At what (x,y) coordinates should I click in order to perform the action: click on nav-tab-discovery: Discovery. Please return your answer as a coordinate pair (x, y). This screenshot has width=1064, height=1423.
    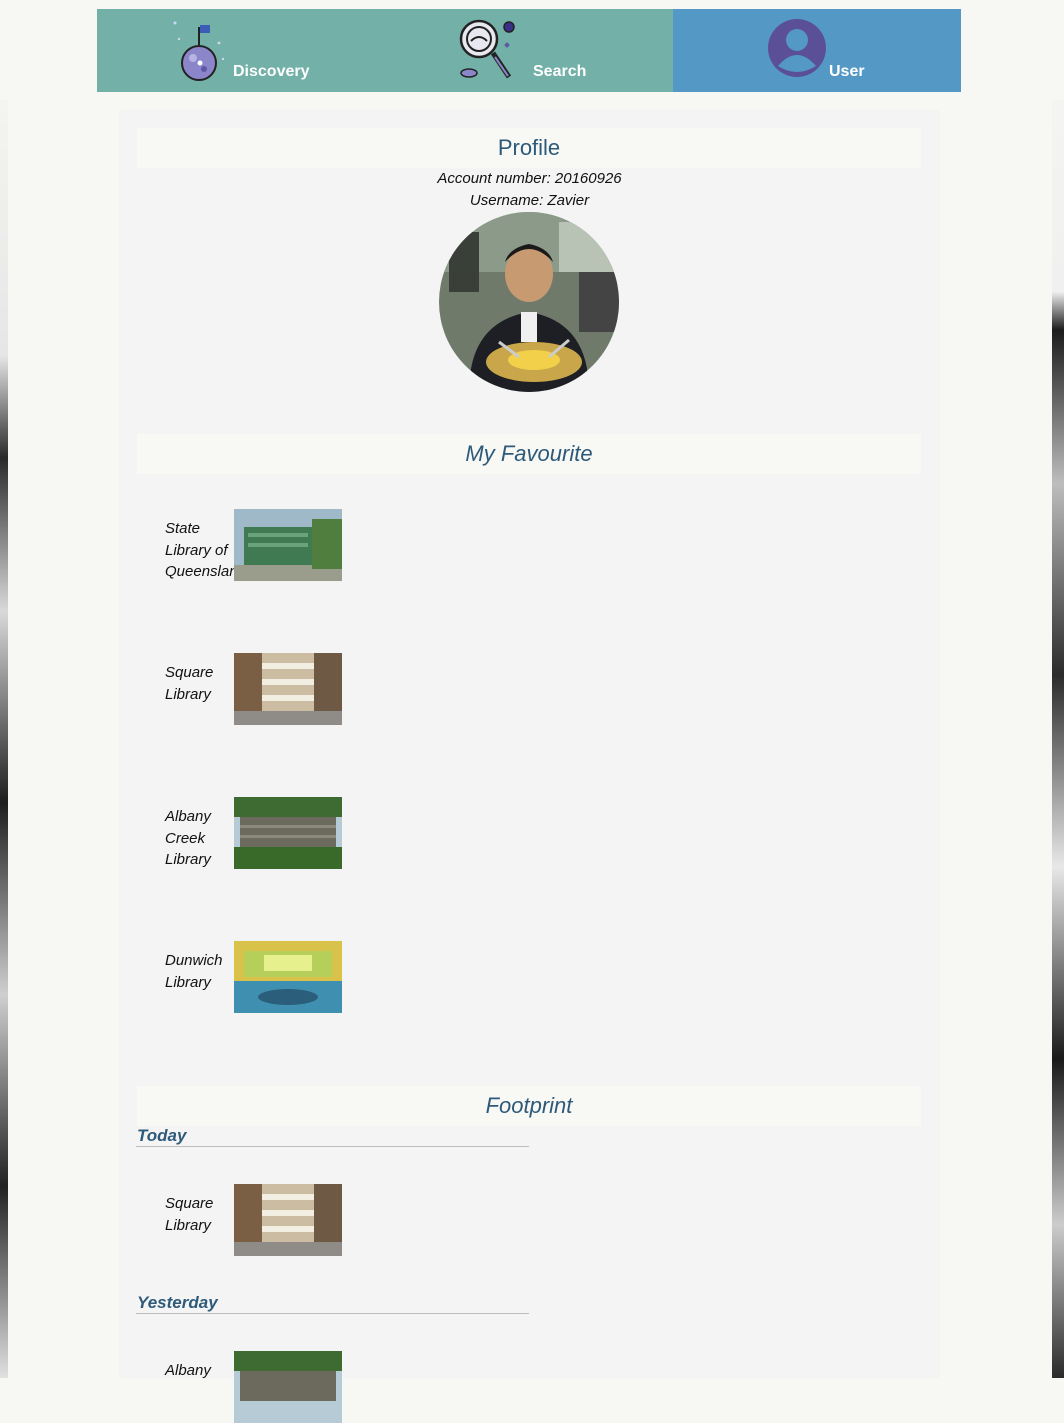
    Looking at the image, I should click on (241, 50).